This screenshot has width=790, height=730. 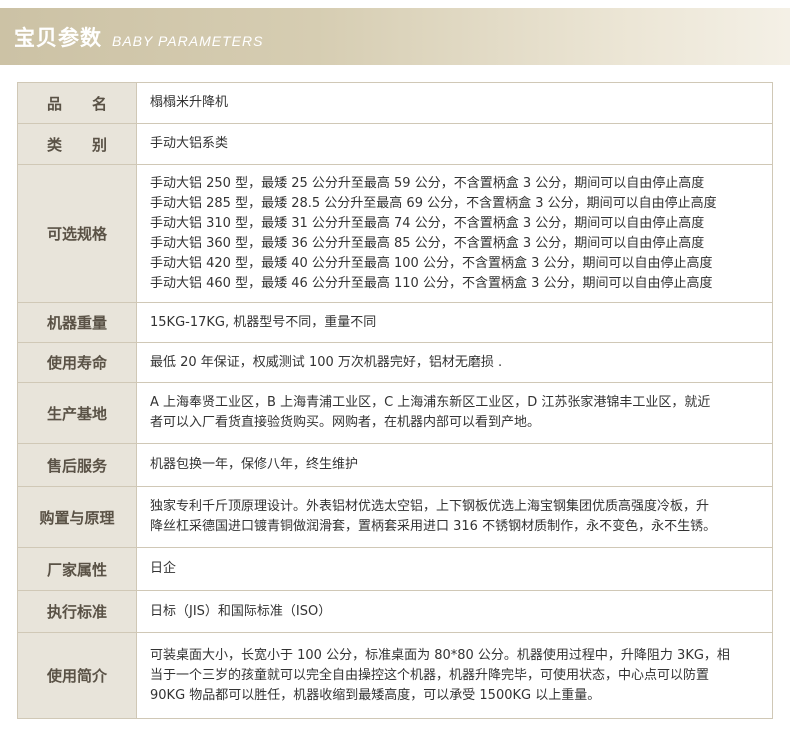 What do you see at coordinates (375, 695) in the screenshot?
I see `value-line: 90KG 物品都可以胜任，机器收缩到最矮高度，可以承受 1500KG 以上重量。` at bounding box center [375, 695].